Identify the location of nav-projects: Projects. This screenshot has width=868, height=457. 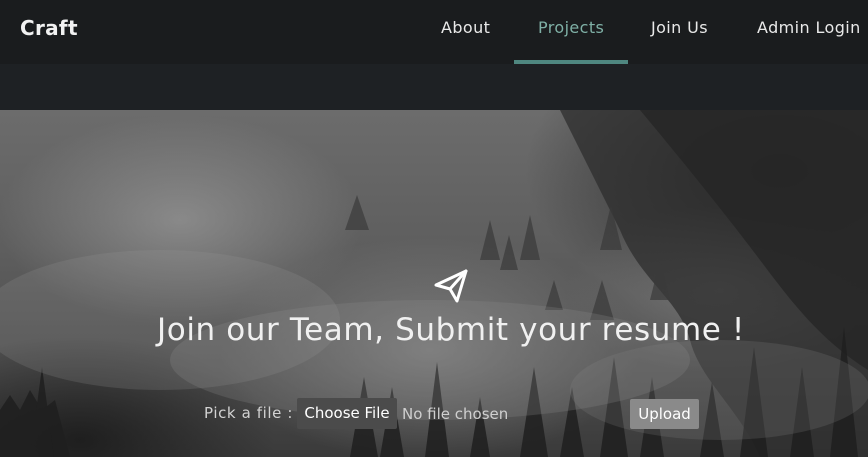
(571, 27).